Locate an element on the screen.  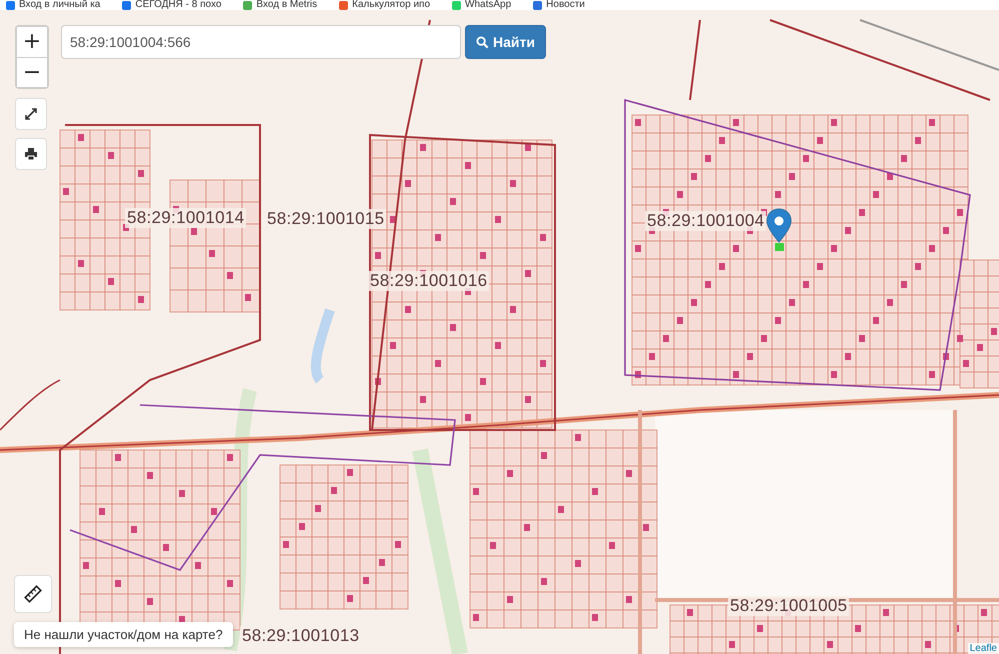
parcel-number-label: 58:29:1001014 is located at coordinates (185, 218).